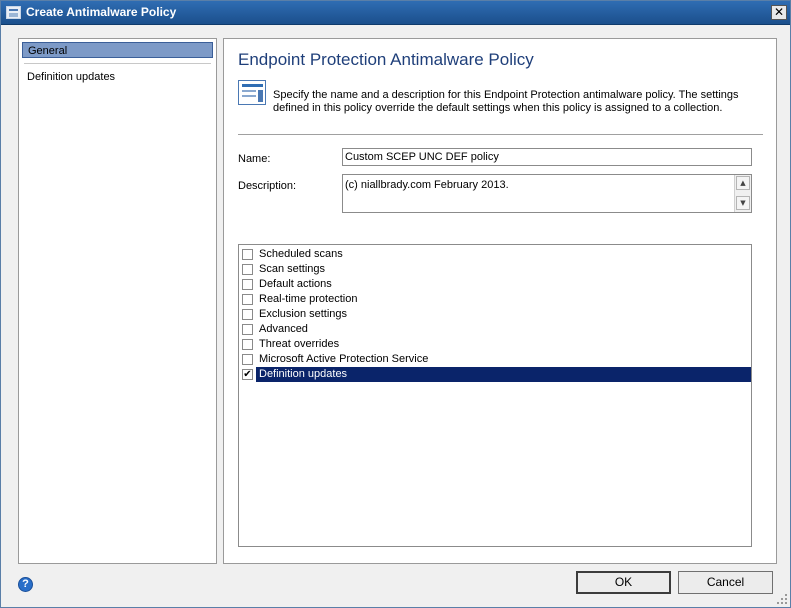 Image resolution: width=791 pixels, height=608 pixels. Describe the element at coordinates (495, 284) in the screenshot. I see `list-item-default-actions: Default actions` at that location.